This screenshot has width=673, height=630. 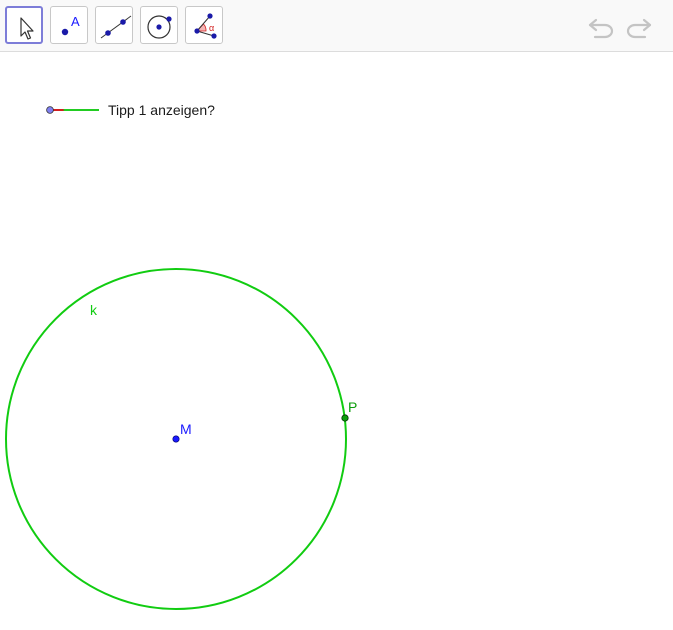 I want to click on slider-knob, so click(x=50, y=110).